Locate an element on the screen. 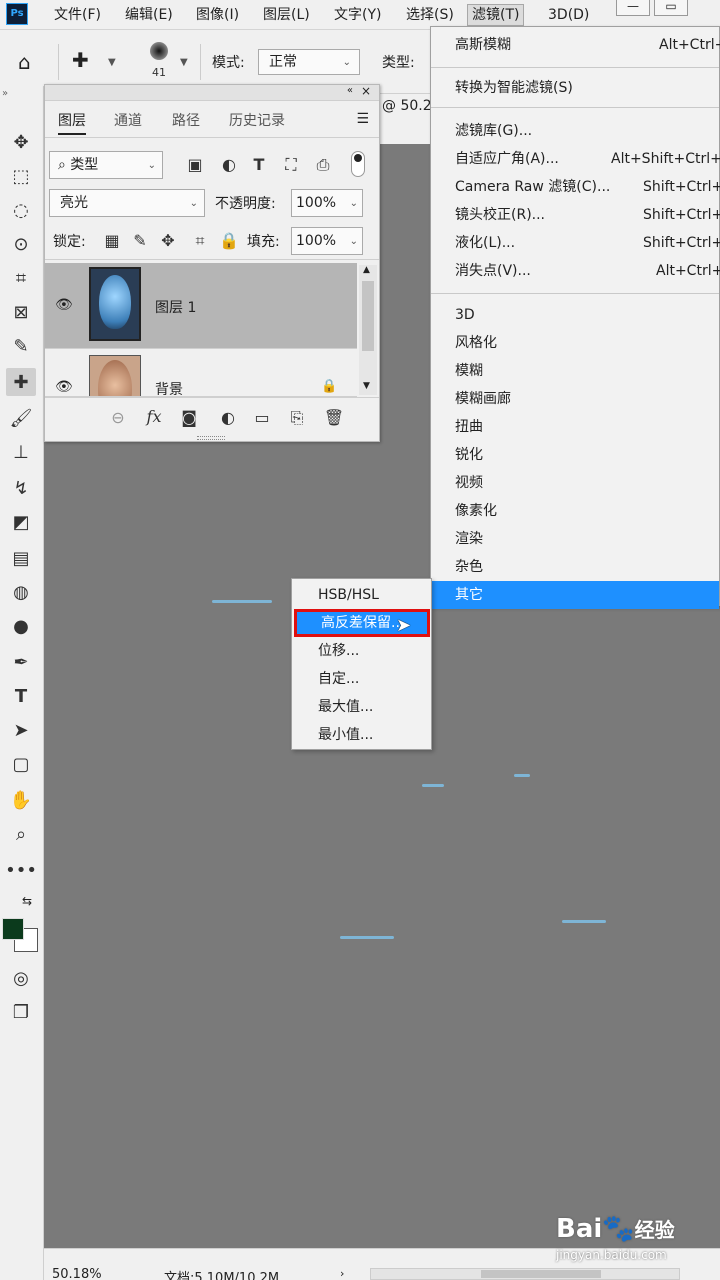 Image resolution: width=720 pixels, height=1280 pixels. fx-icon: fx is located at coordinates (154, 416).